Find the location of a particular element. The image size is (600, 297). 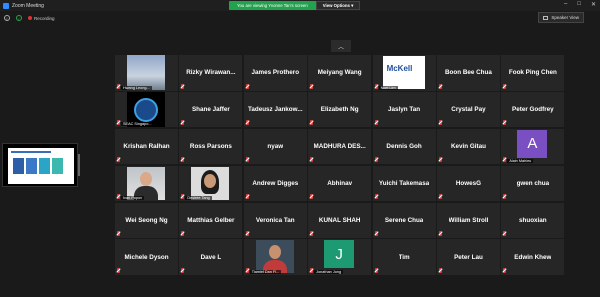

participant-tile: Michele Dyson is located at coordinates (146, 257).